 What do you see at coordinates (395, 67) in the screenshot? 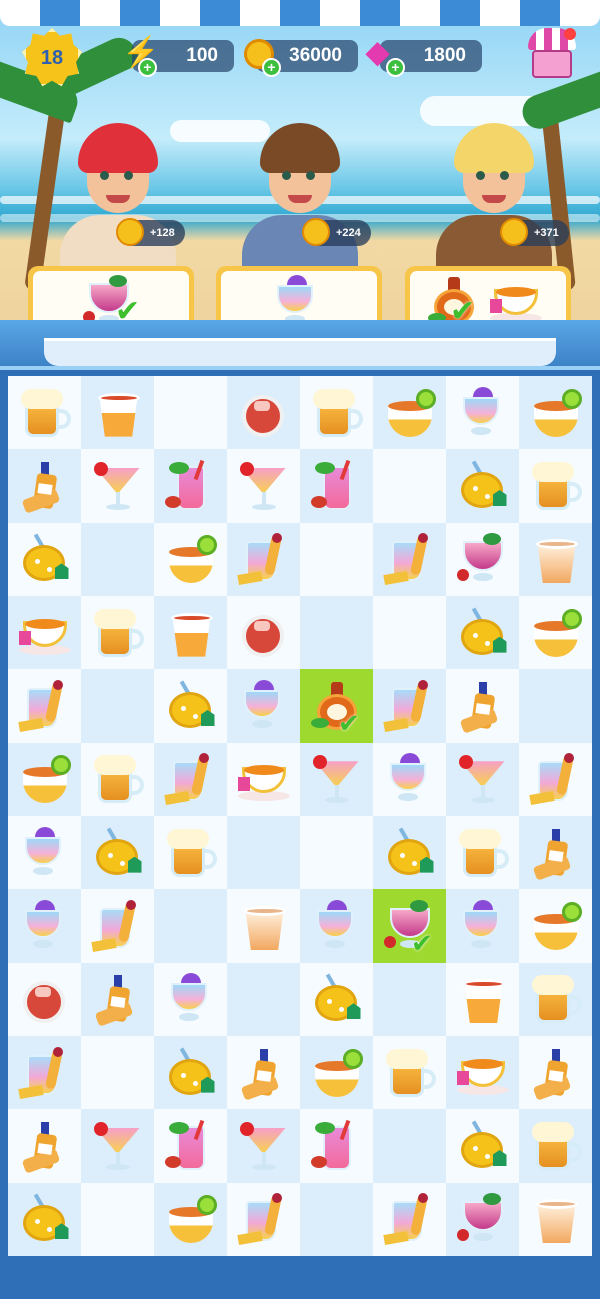
I see `add-gems-icon: +` at bounding box center [395, 67].